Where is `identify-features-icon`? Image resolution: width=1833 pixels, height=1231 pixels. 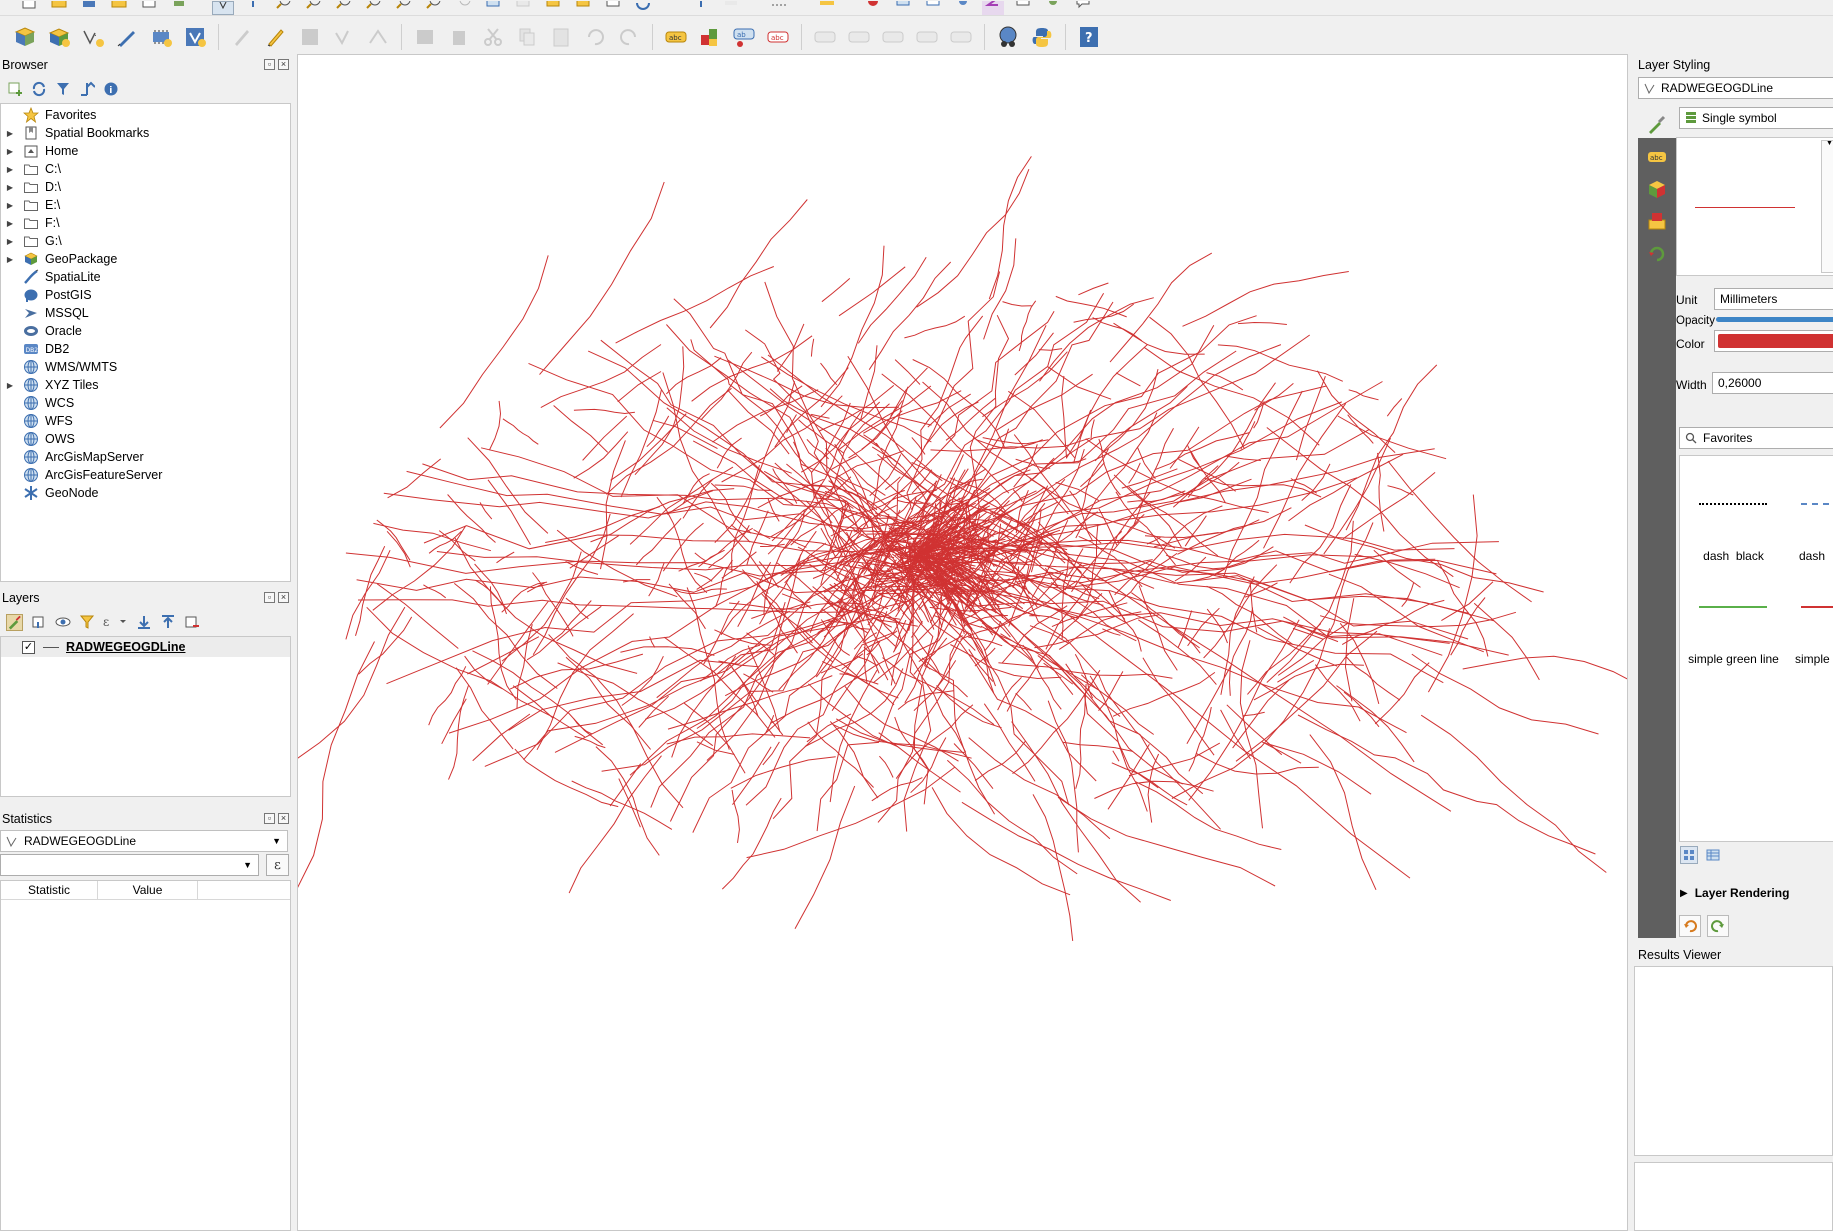
identify-features-icon is located at coordinates (701, 7).